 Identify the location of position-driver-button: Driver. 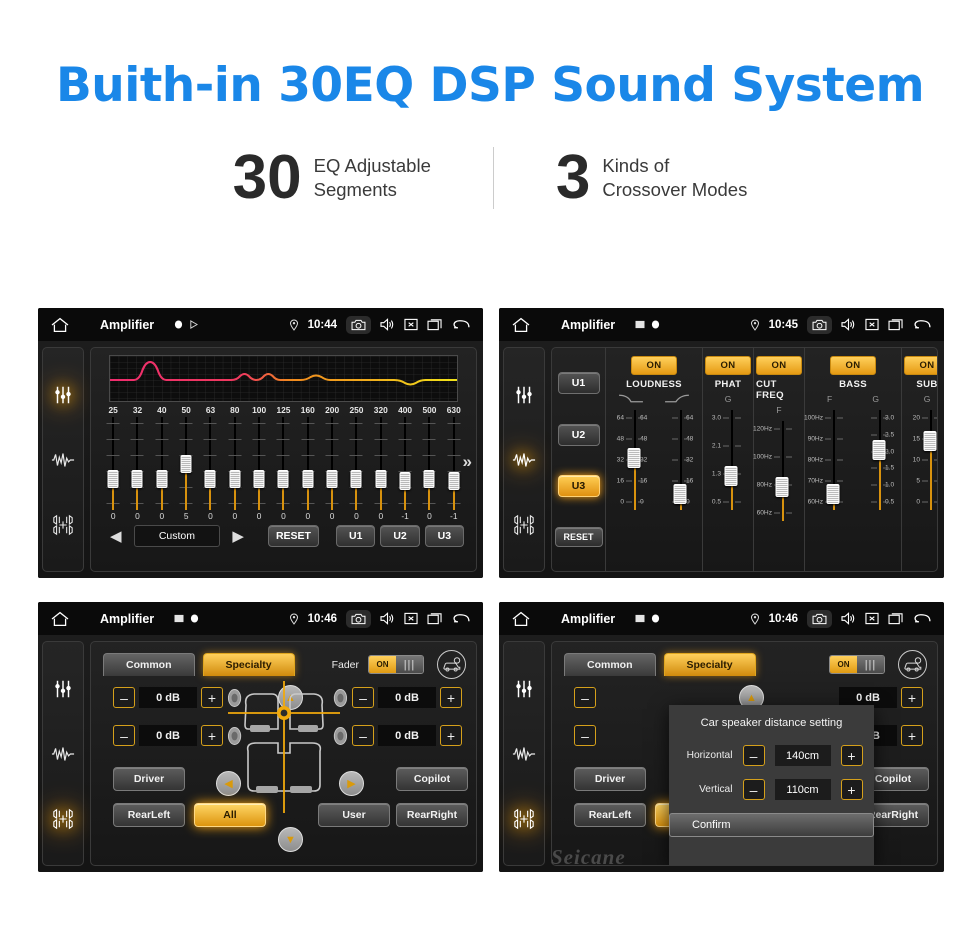
(610, 779).